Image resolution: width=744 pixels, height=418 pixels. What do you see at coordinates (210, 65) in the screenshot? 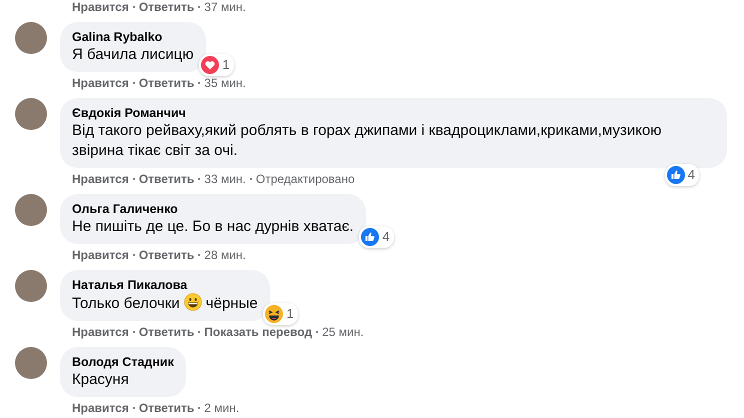
I see `heart-reaction-icon` at bounding box center [210, 65].